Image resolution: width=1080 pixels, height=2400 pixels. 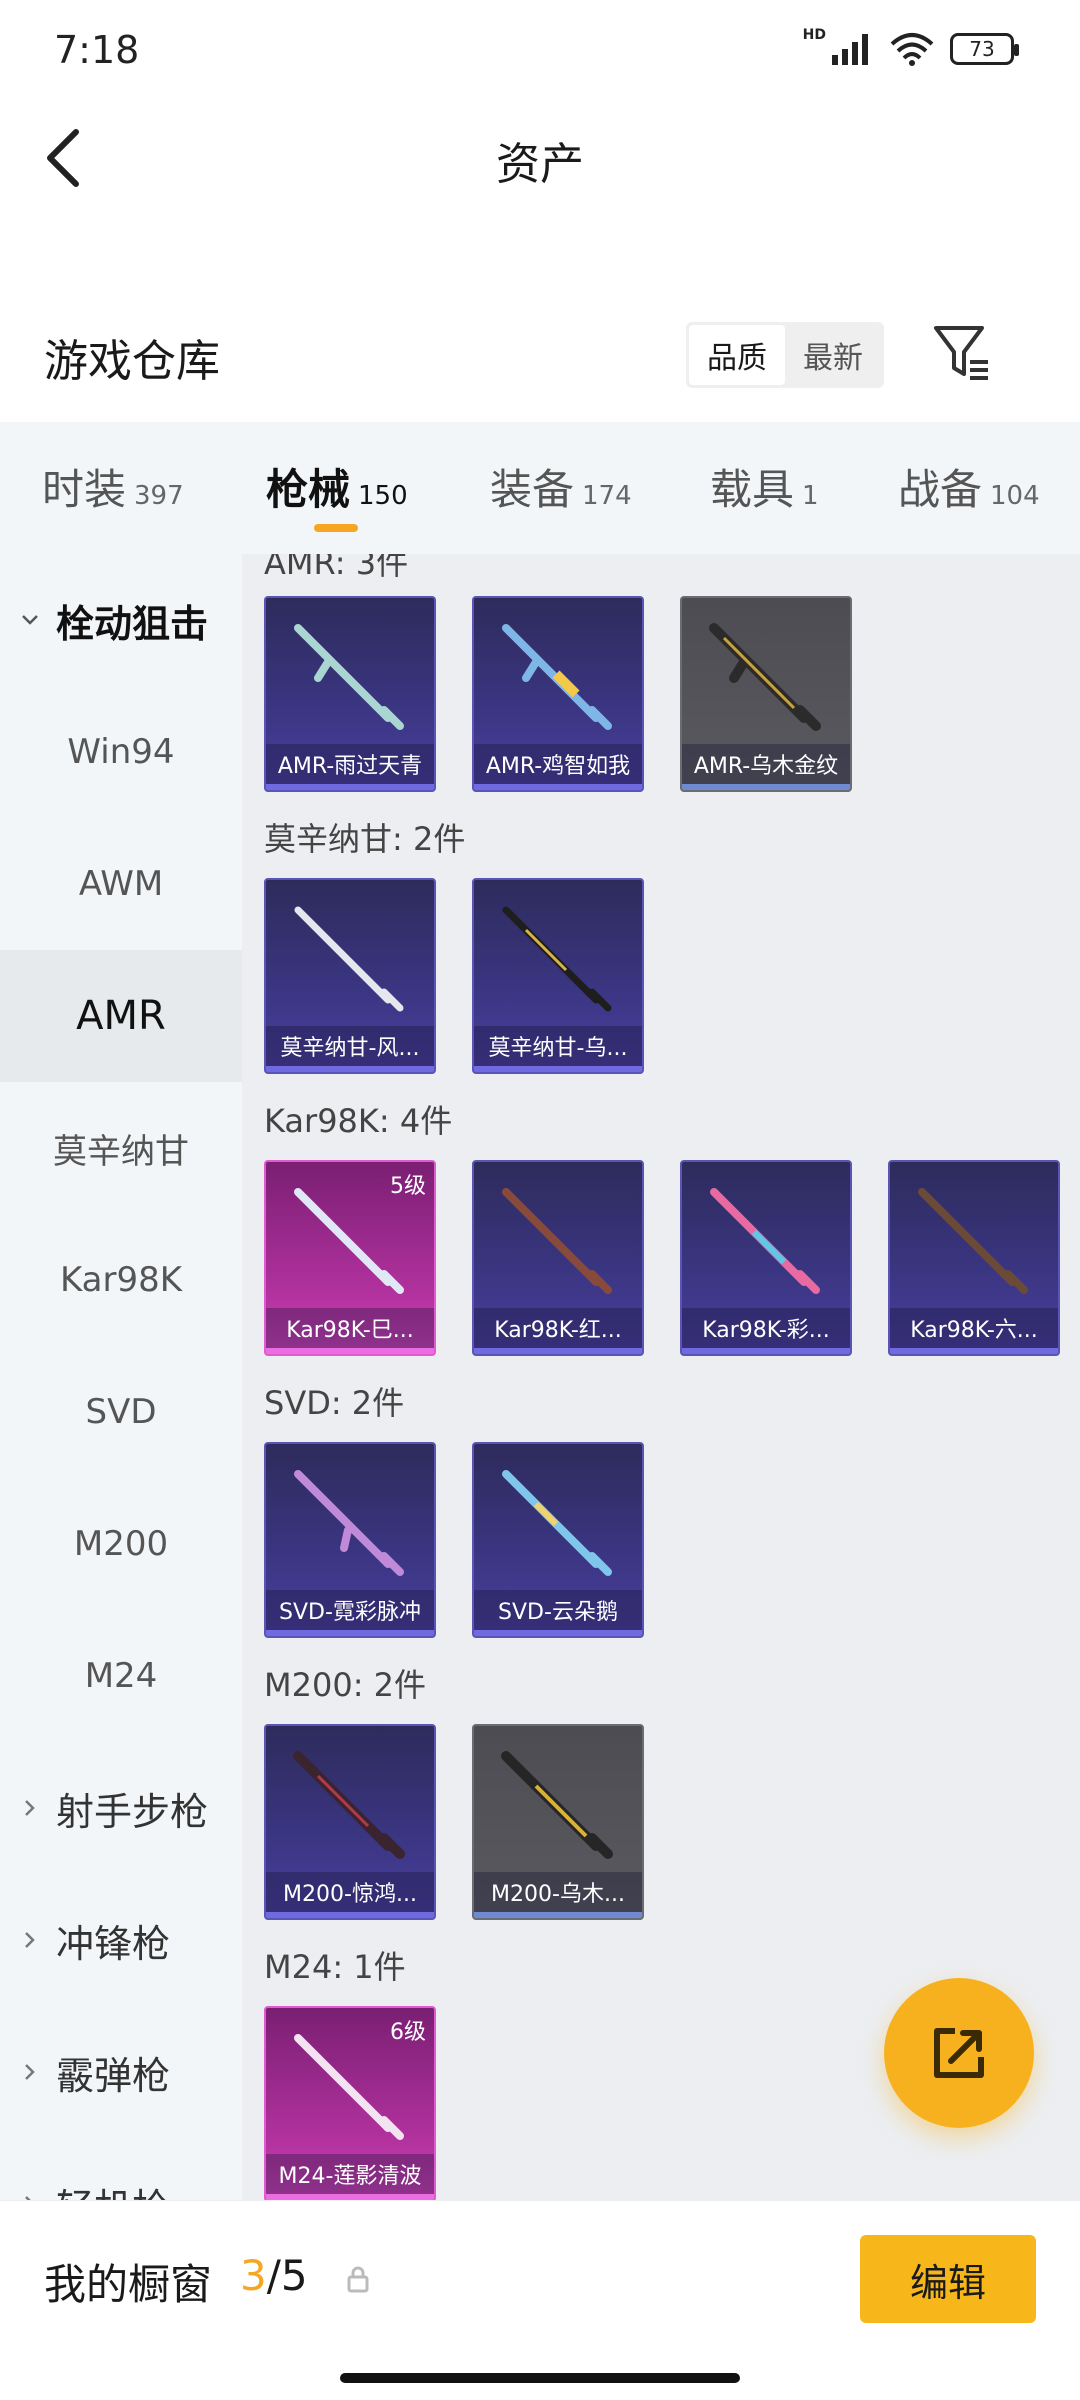 I want to click on weapon-name: AMR-乌木金纹, so click(x=766, y=764).